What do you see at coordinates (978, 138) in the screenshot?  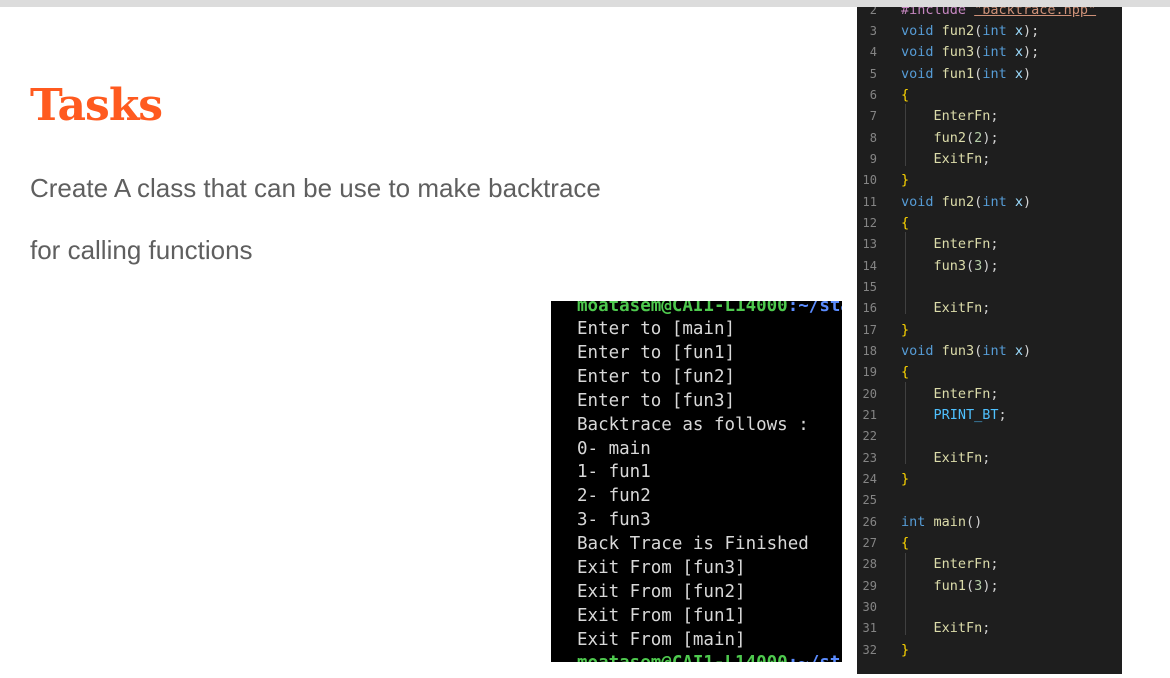 I see `number-literal: 2` at bounding box center [978, 138].